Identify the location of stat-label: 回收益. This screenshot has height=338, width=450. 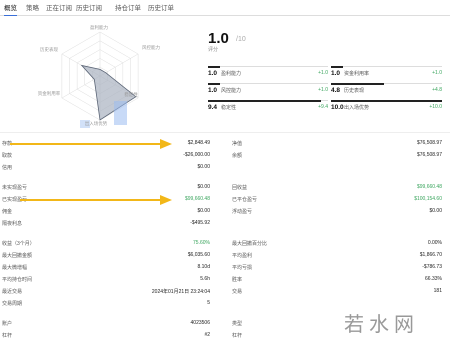
(240, 188).